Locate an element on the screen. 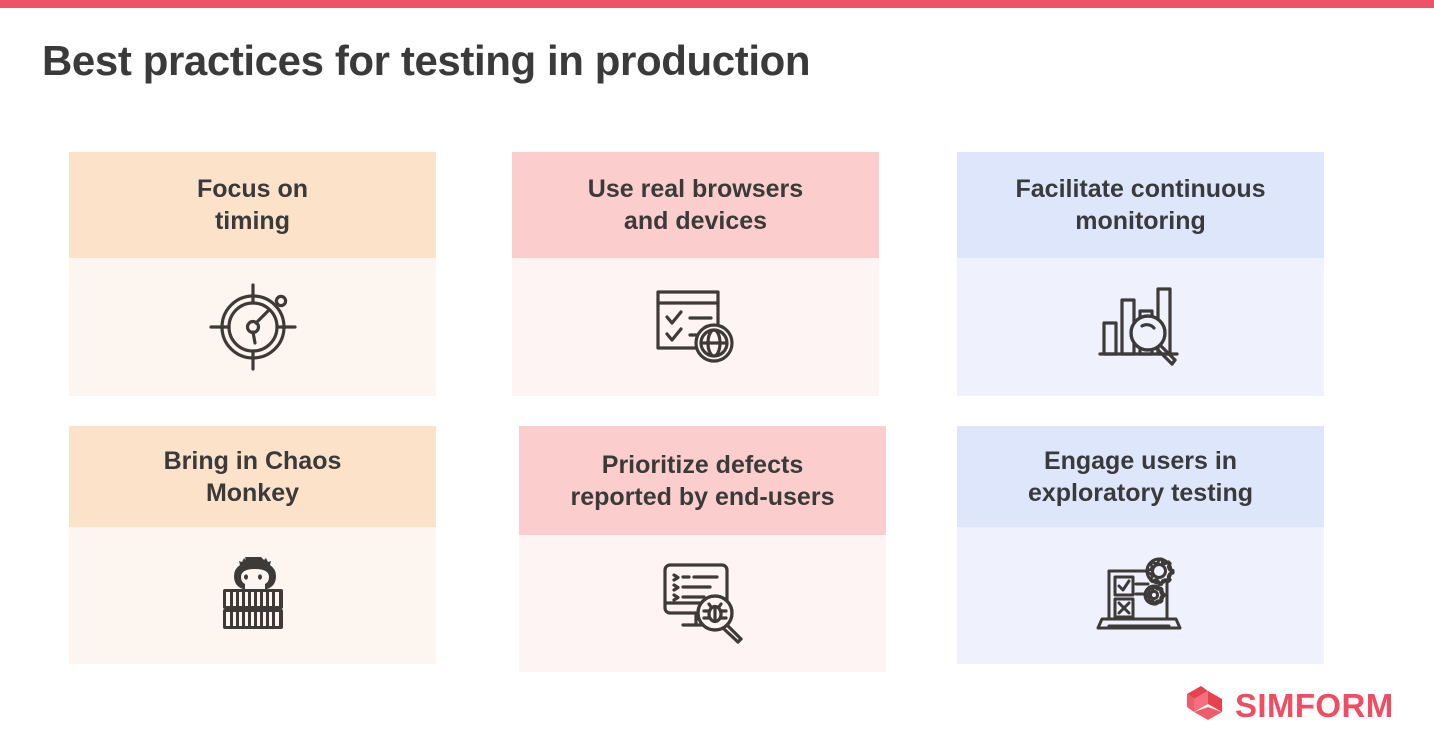 The width and height of the screenshot is (1434, 750). card-title-line-1: Use real browsers is located at coordinates (695, 189).